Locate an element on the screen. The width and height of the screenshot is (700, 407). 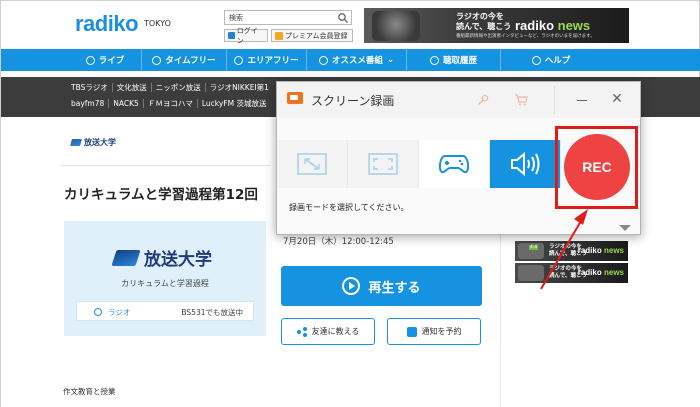
banner-brand: radiko news is located at coordinates (553, 25).